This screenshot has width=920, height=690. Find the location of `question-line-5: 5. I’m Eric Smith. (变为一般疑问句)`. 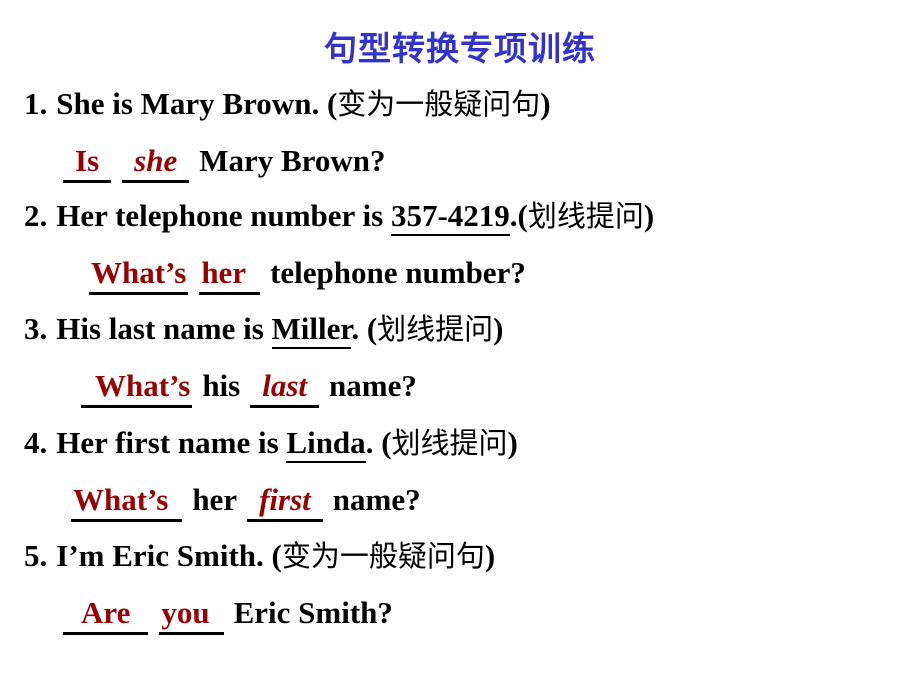

question-line-5: 5. I’m Eric Smith. (变为一般疑问句) is located at coordinates (260, 555).